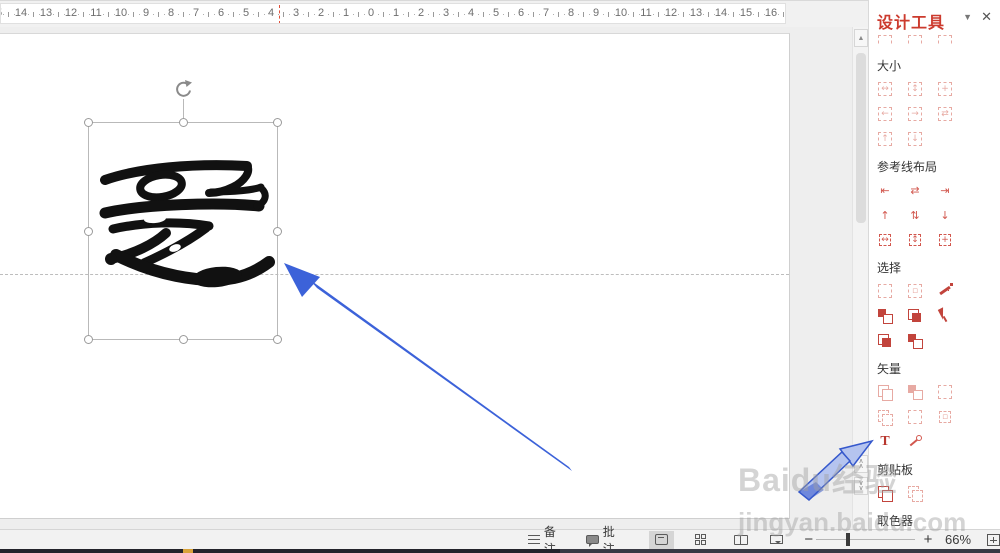  Describe the element at coordinates (847, 539) in the screenshot. I see `zoom-slider-thumb` at that location.